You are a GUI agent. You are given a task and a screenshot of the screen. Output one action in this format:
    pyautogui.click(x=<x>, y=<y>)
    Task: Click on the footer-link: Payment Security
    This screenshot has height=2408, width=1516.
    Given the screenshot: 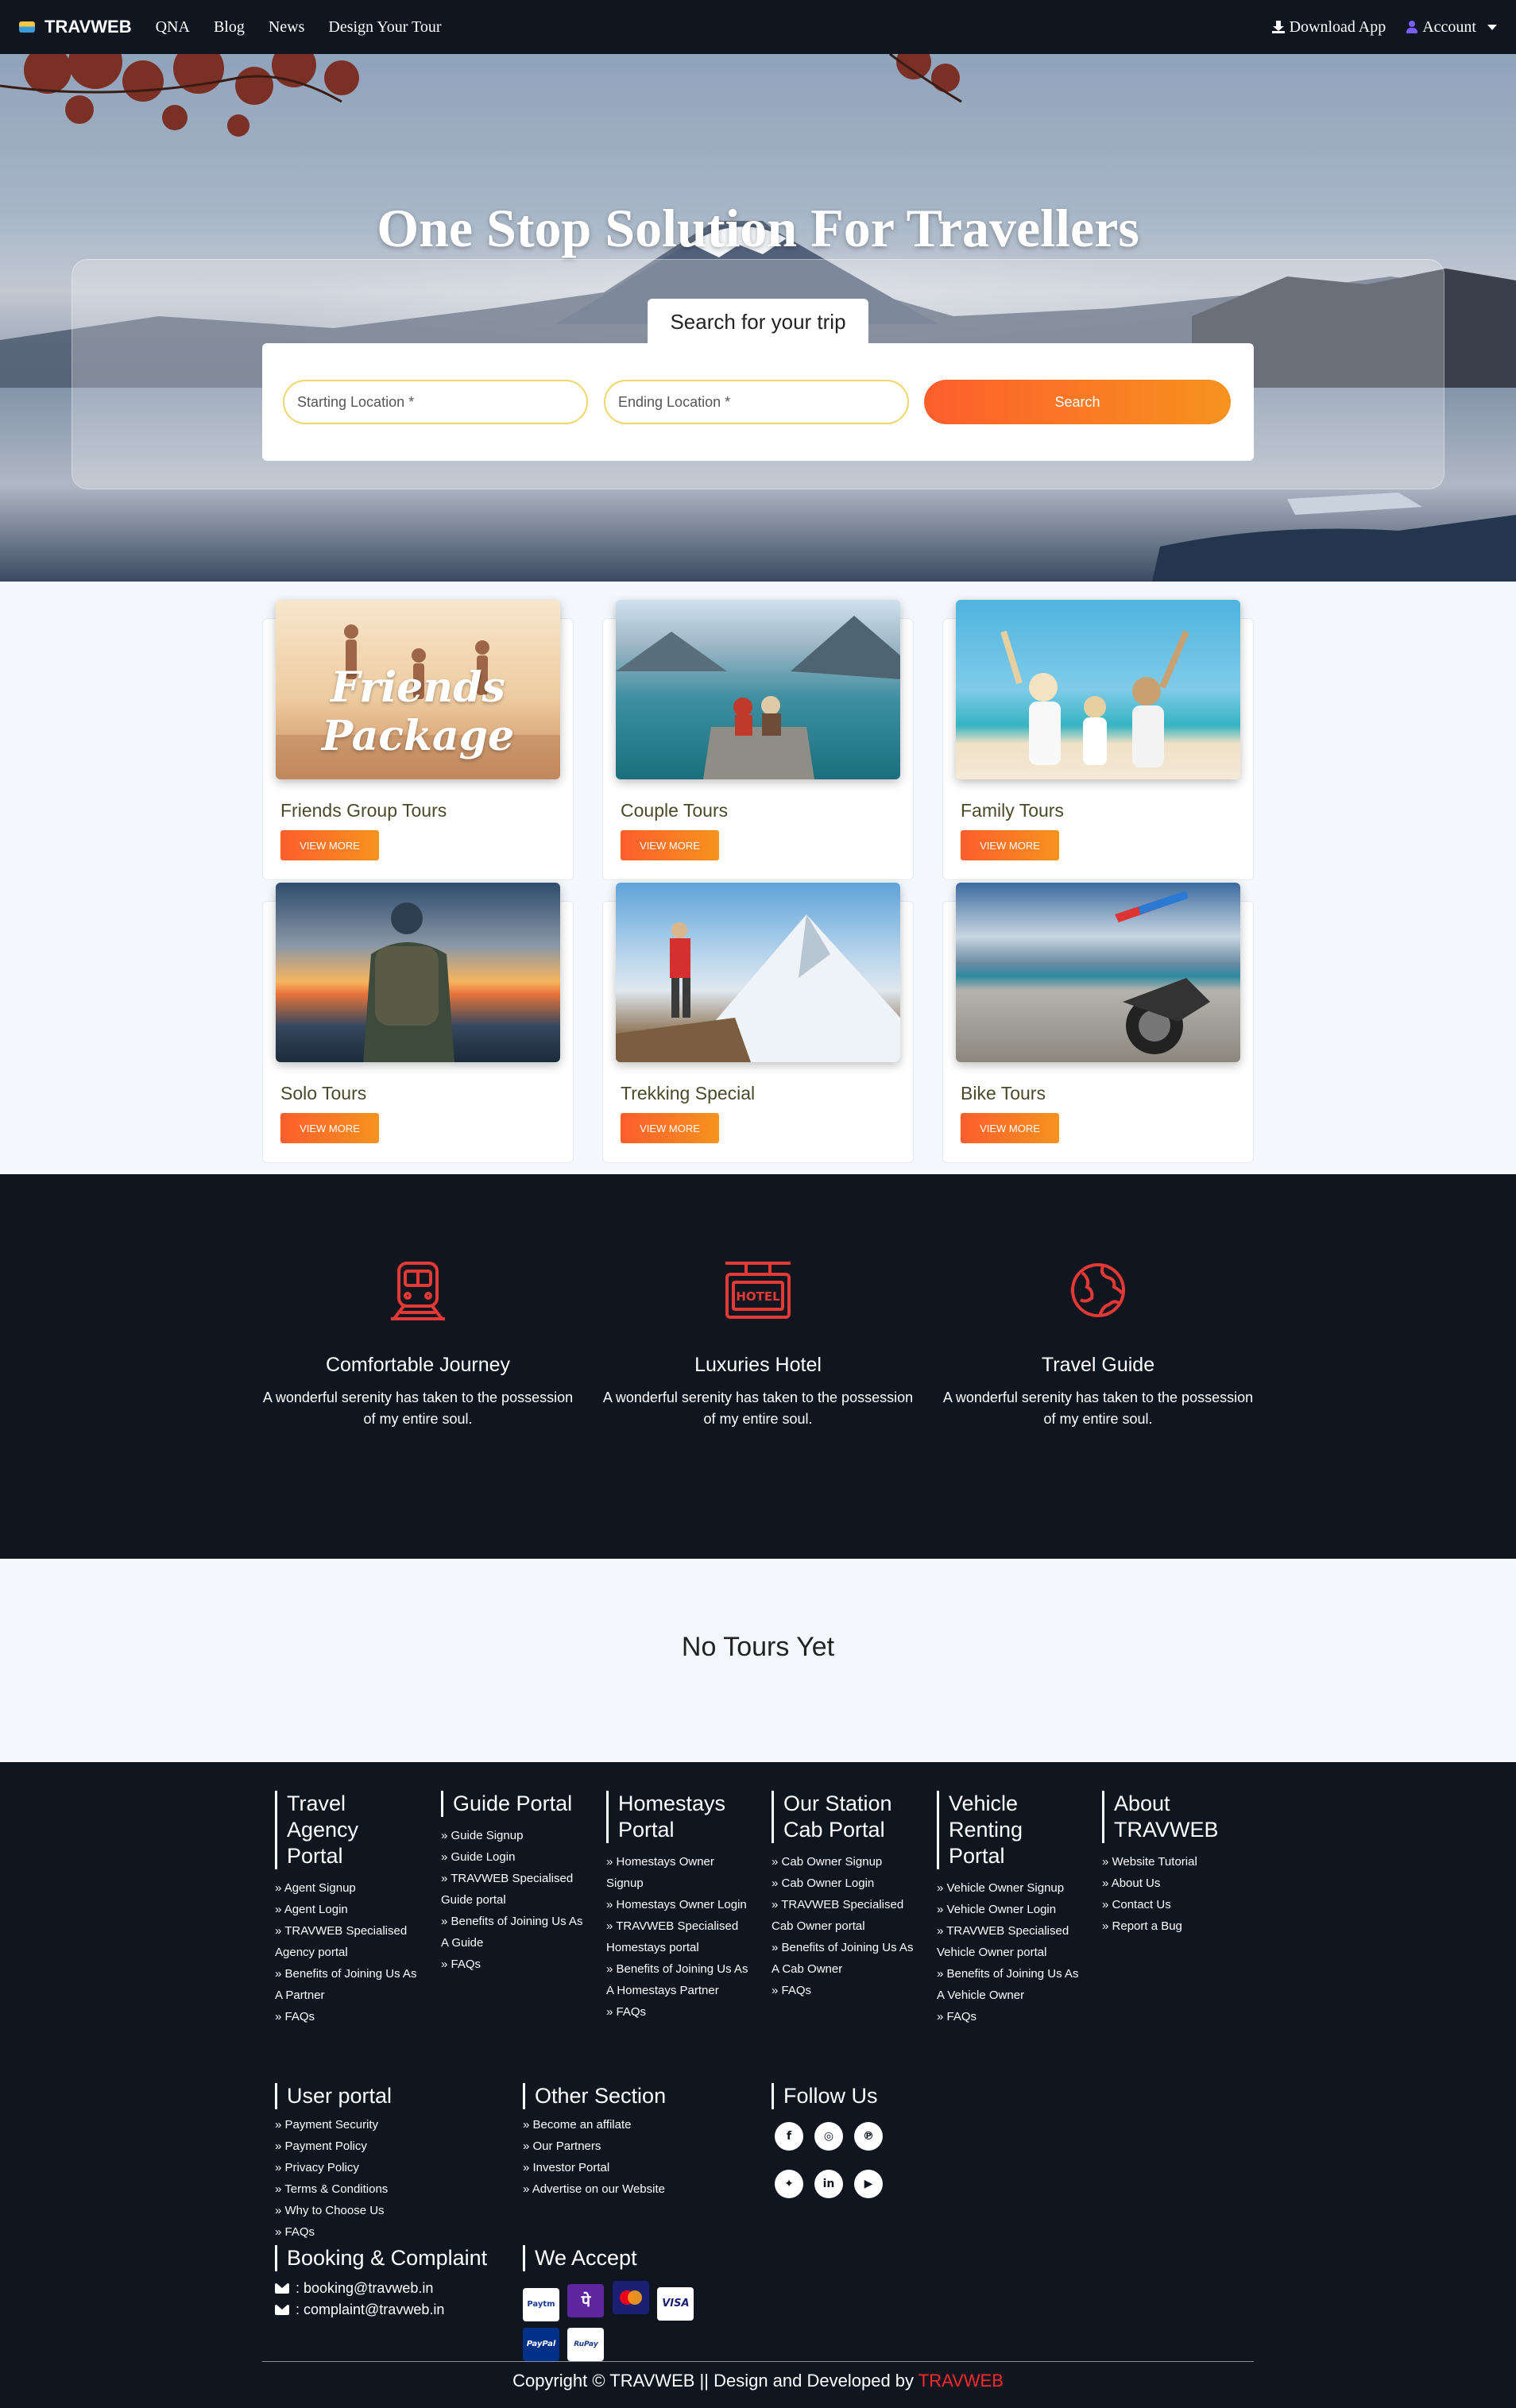 What is the action you would take?
    pyautogui.click(x=394, y=2125)
    